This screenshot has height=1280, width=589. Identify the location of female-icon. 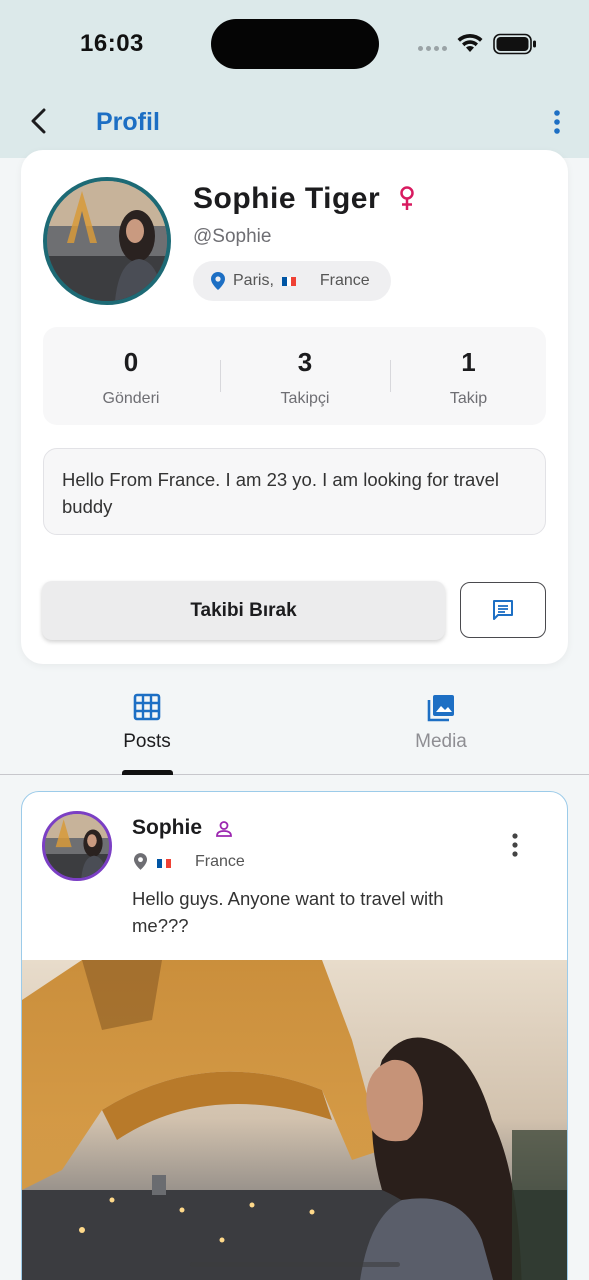
(407, 198).